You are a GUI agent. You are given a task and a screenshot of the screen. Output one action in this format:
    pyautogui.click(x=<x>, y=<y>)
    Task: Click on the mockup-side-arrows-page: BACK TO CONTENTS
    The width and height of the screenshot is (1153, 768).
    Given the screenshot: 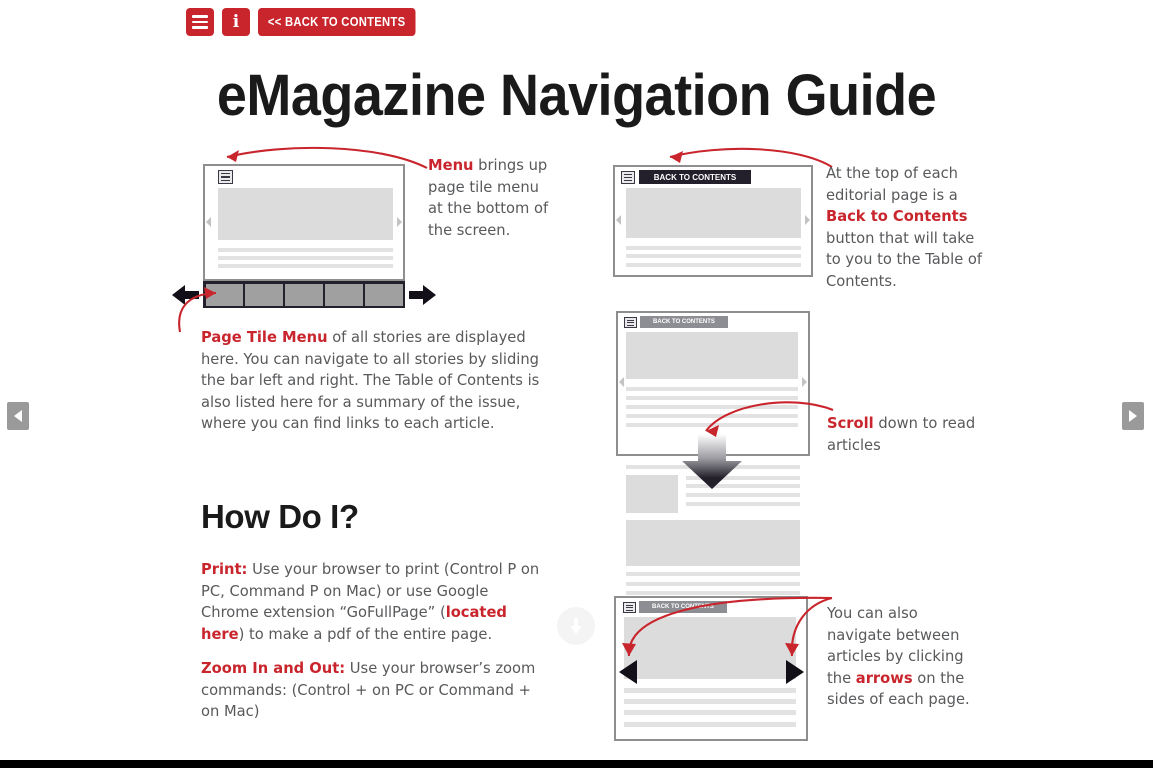 What is the action you would take?
    pyautogui.click(x=711, y=668)
    